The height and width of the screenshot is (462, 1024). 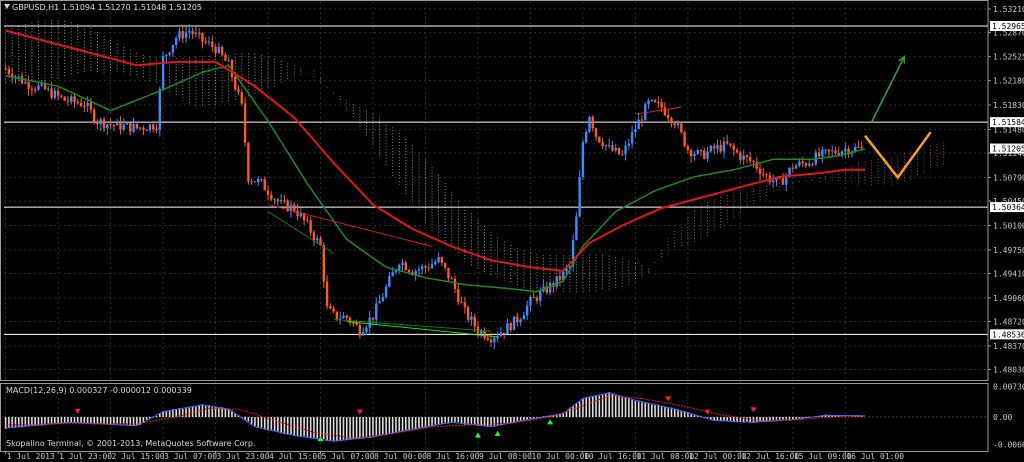 I want to click on forecast-arrow, so click(x=888, y=89).